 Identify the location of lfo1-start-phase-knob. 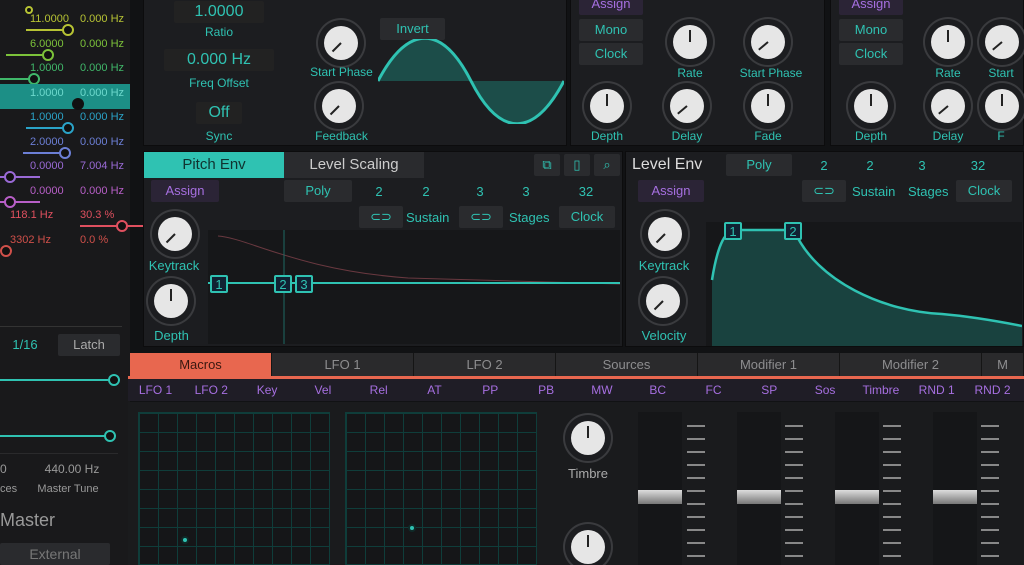
(768, 42).